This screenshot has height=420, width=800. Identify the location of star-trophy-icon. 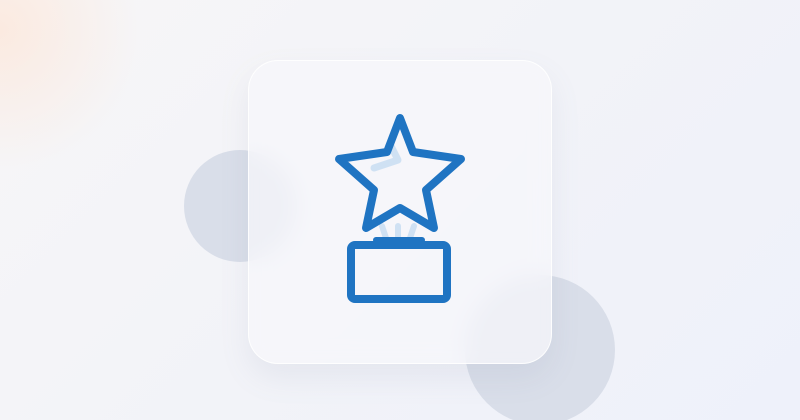
(400, 208).